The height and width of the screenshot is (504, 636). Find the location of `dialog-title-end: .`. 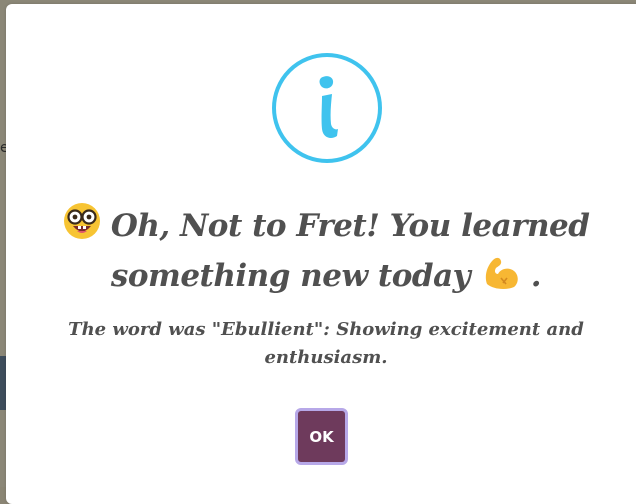

dialog-title-end: . is located at coordinates (536, 276).